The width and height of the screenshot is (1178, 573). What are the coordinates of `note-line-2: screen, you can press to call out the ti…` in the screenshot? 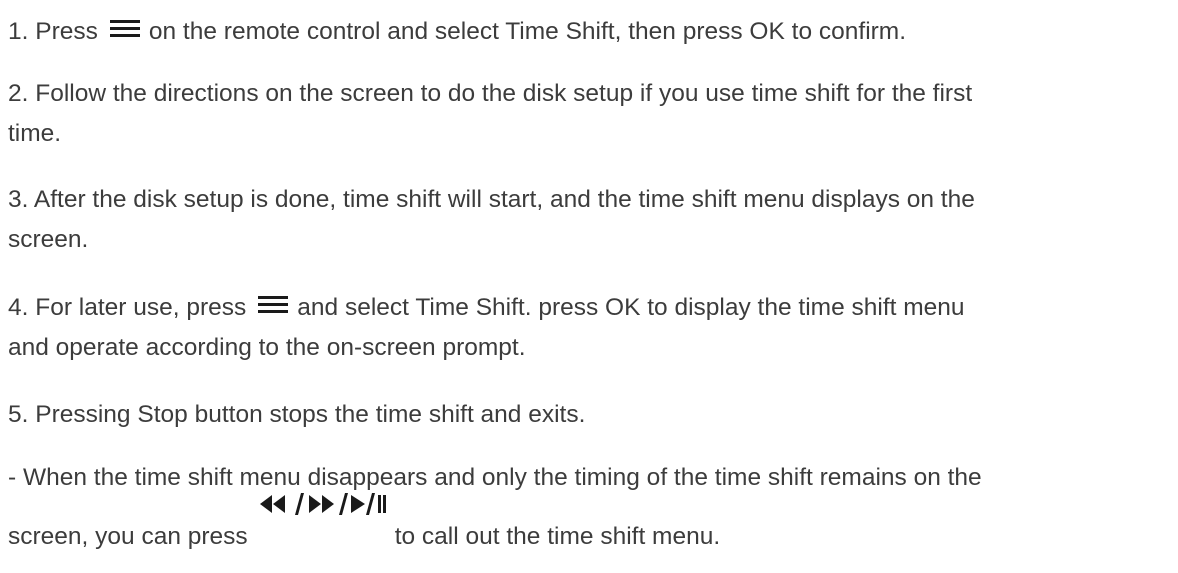 It's located at (592, 525).